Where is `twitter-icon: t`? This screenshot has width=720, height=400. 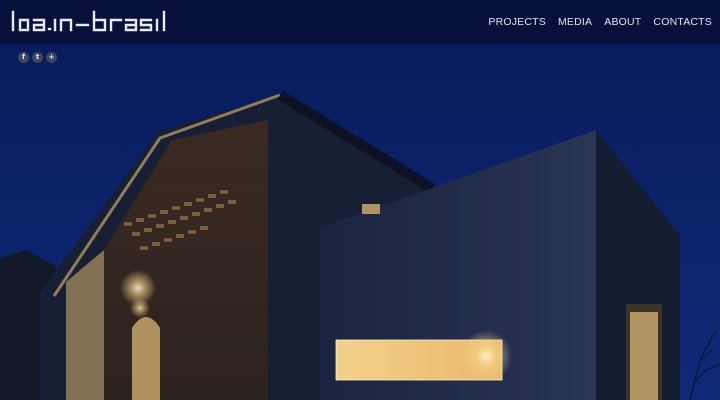
twitter-icon: t is located at coordinates (37, 57).